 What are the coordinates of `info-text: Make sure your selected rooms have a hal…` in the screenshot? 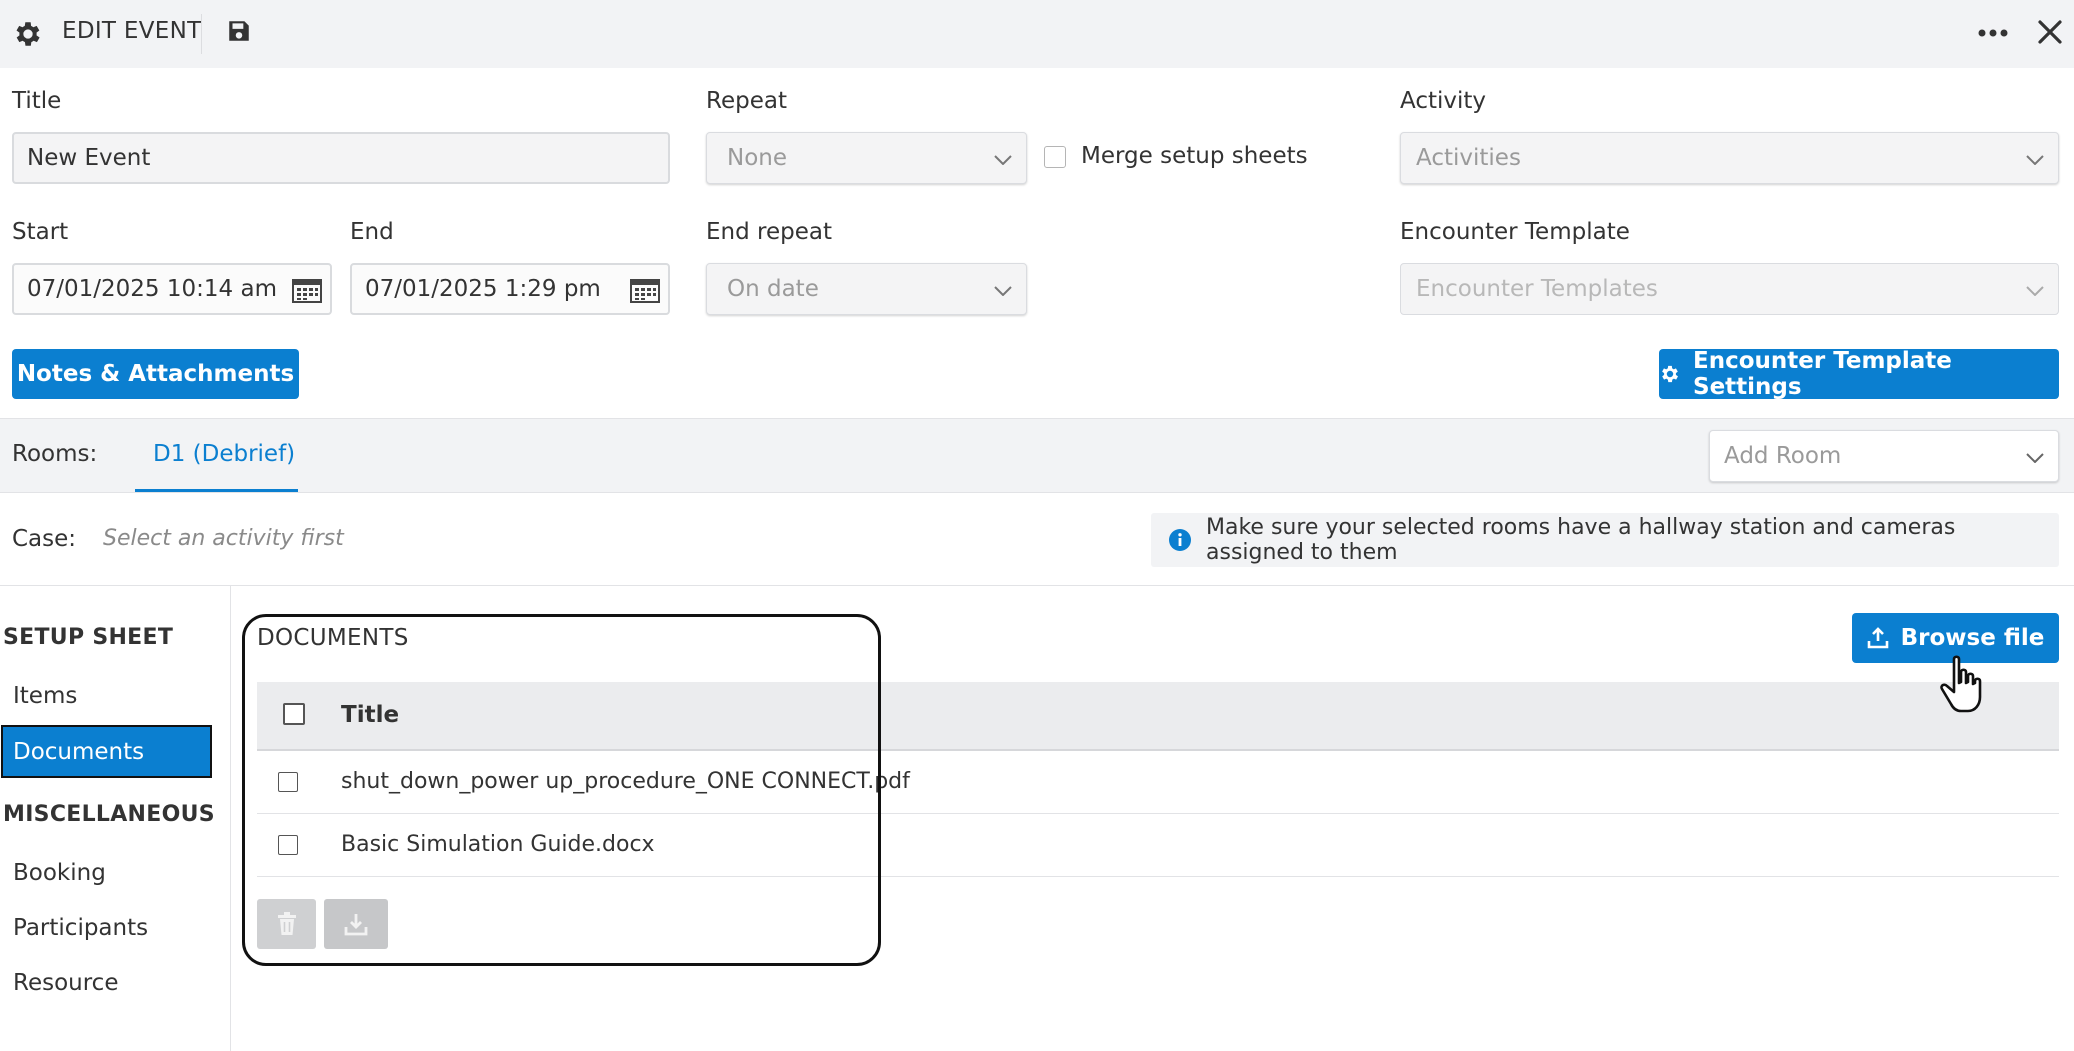 It's located at (1581, 540).